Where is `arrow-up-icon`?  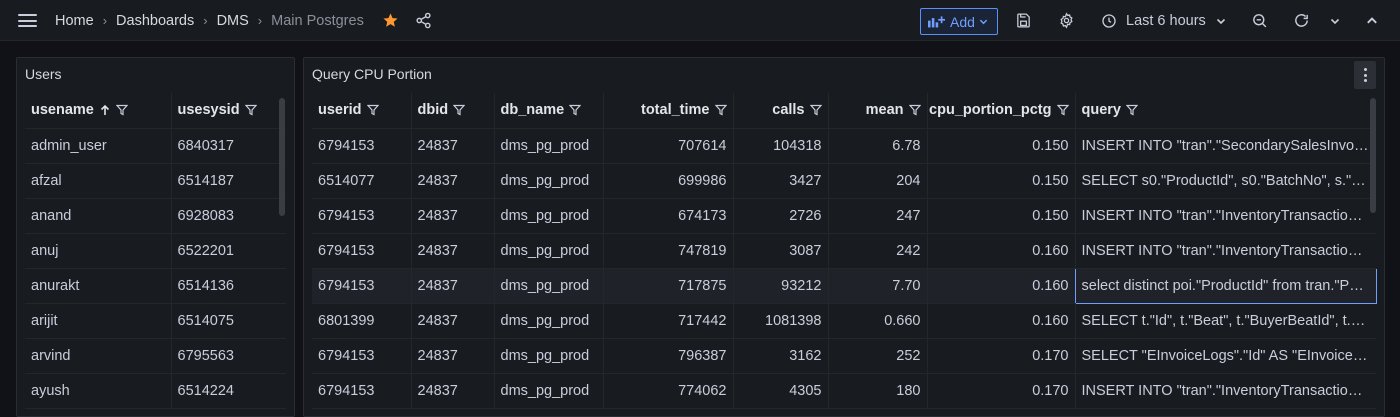
arrow-up-icon is located at coordinates (104, 110).